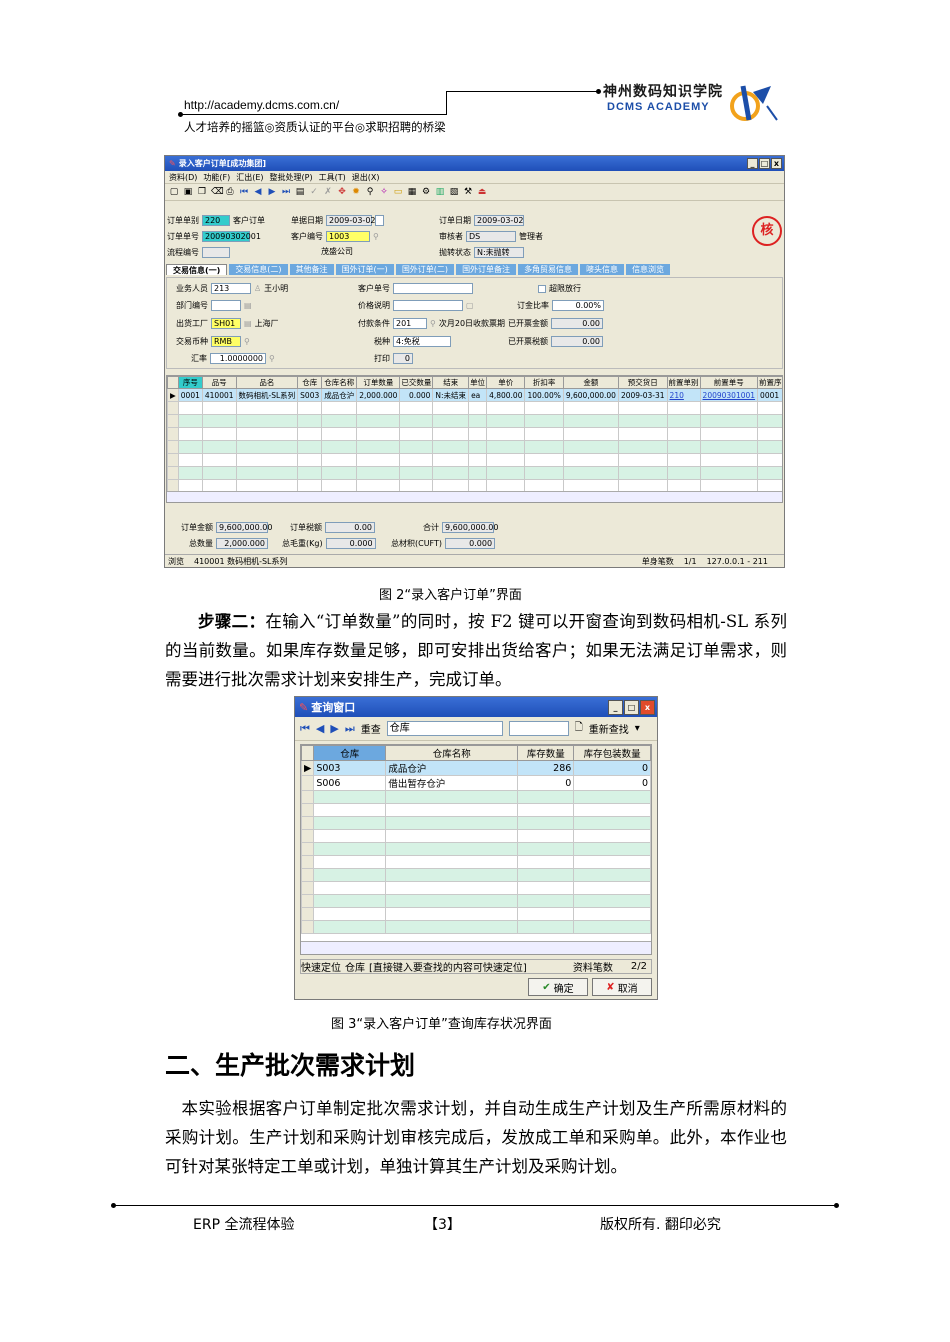 The image size is (950, 1342). What do you see at coordinates (248, 323) in the screenshot?
I see `factory-lookup-icon: ▤` at bounding box center [248, 323].